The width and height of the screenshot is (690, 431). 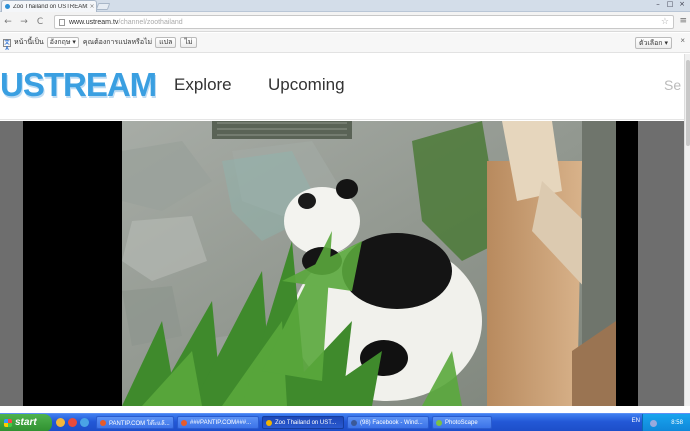 I want to click on scrollbar-thumb, so click(x=688, y=103).